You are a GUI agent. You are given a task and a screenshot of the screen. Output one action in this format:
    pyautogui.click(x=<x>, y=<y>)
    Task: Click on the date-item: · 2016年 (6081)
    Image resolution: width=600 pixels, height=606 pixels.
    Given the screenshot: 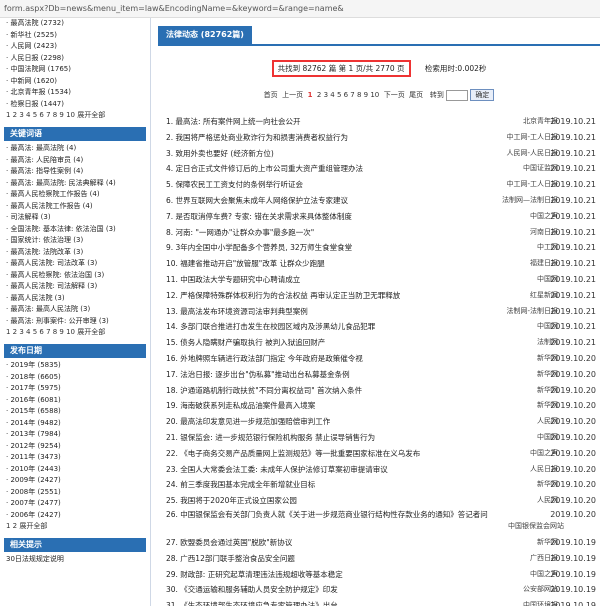 What is the action you would take?
    pyautogui.click(x=75, y=401)
    